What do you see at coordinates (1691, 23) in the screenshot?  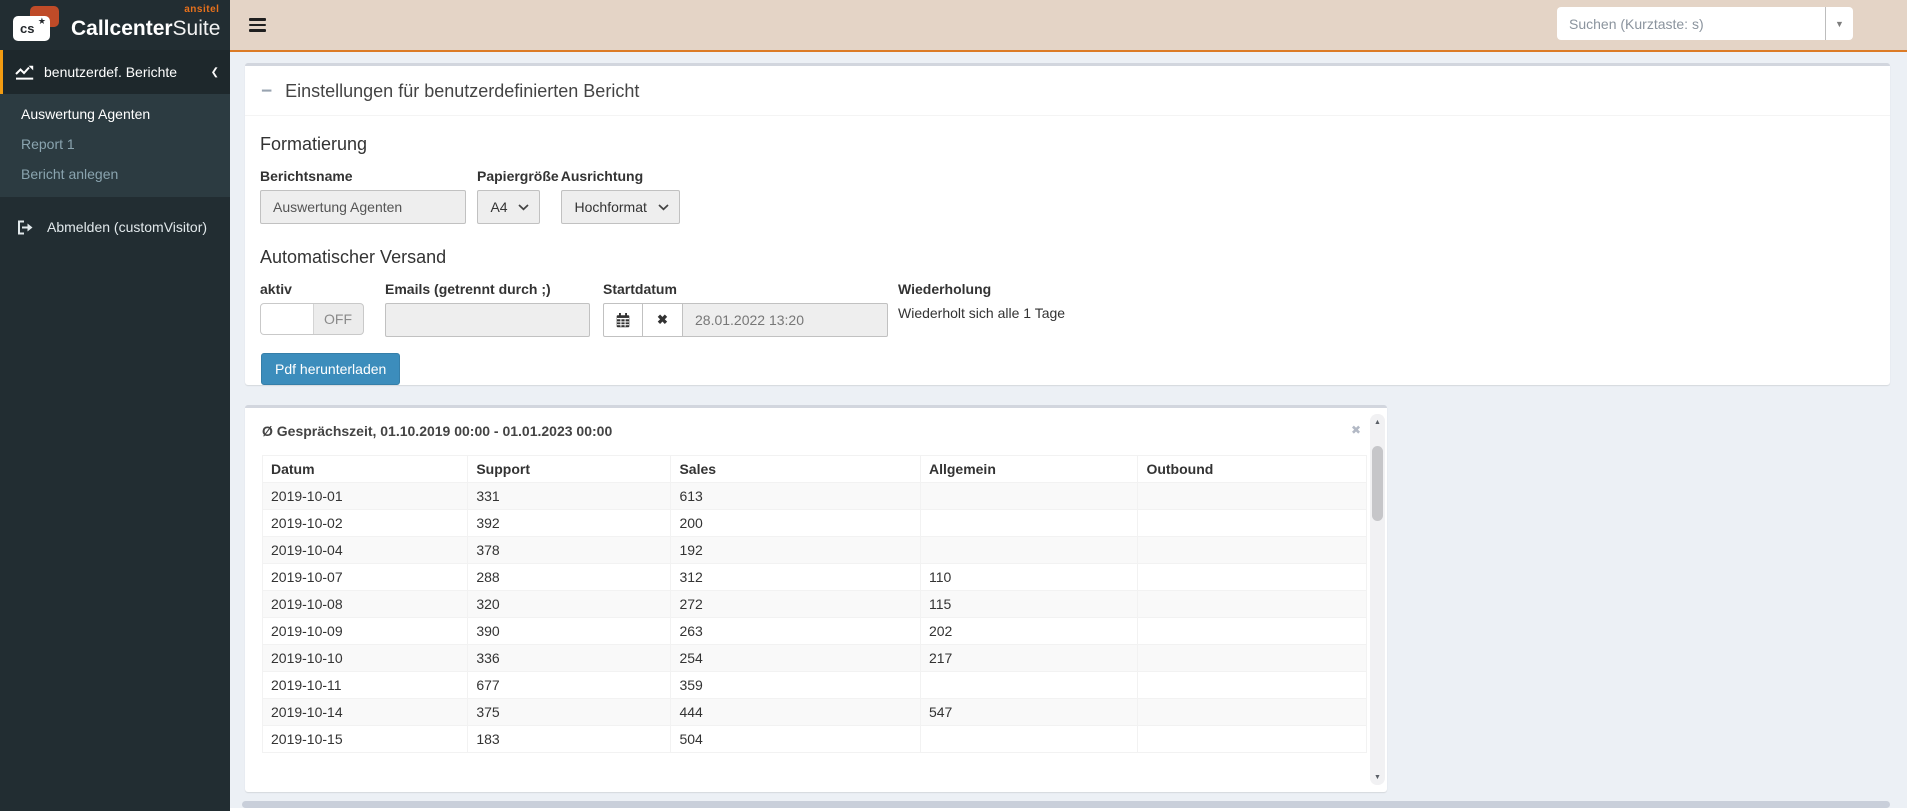 I see `search-input` at bounding box center [1691, 23].